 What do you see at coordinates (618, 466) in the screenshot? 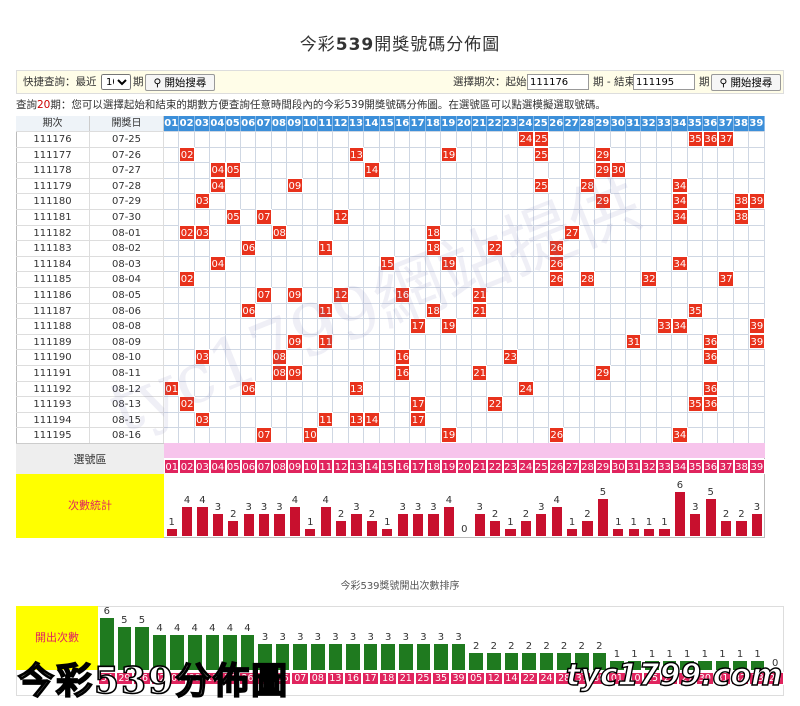
I see `pick-number: 30` at bounding box center [618, 466].